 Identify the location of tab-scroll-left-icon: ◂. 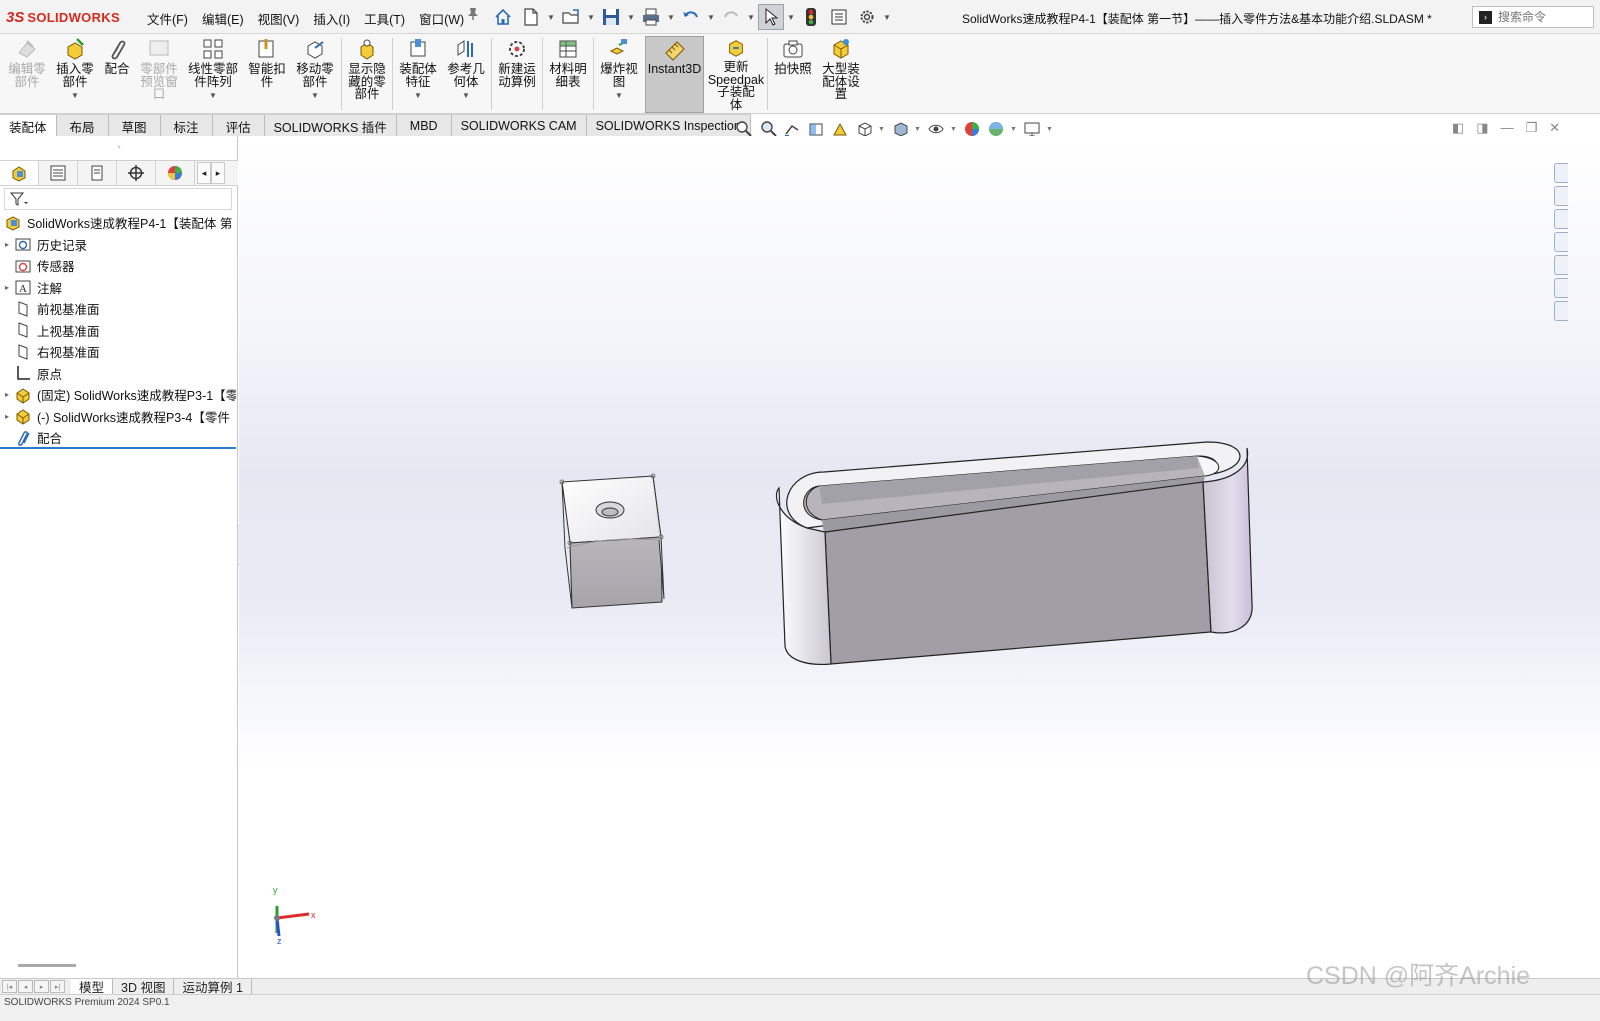
(204, 173).